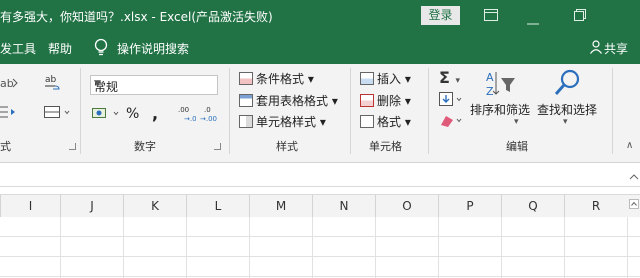 The height and width of the screenshot is (278, 640). I want to click on number-dialog-launcher, so click(217, 146).